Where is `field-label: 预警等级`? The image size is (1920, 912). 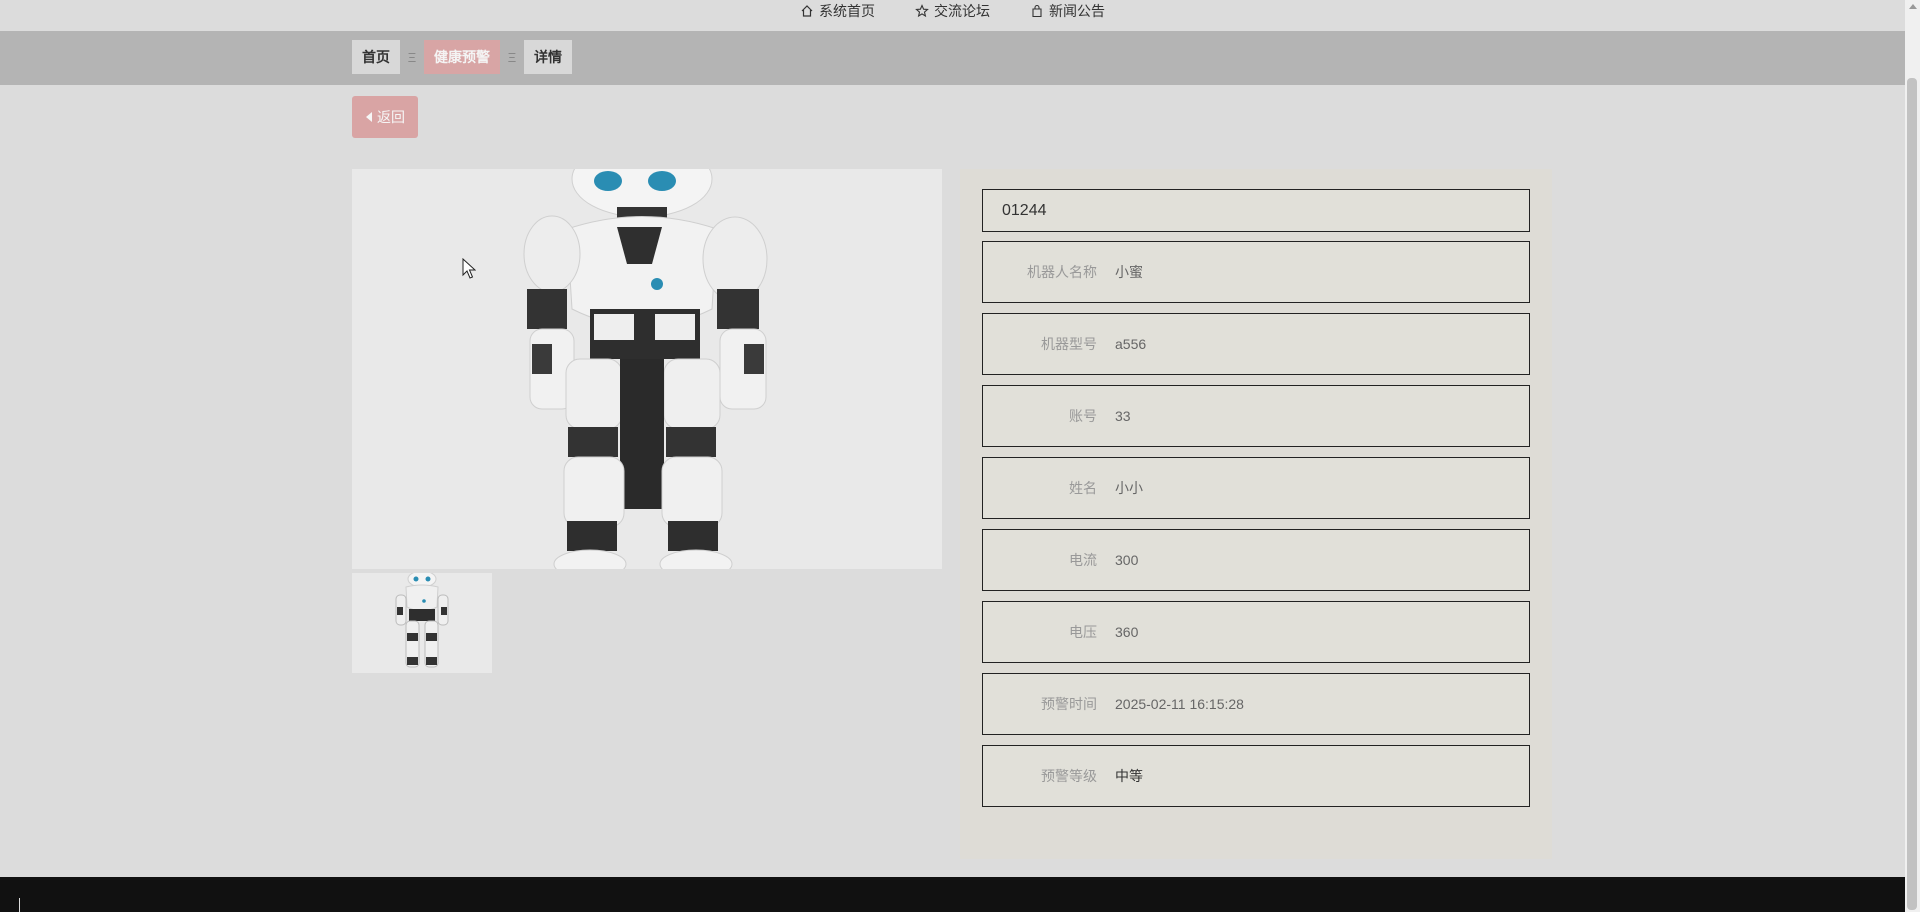
field-label: 预警等级 is located at coordinates (1069, 776).